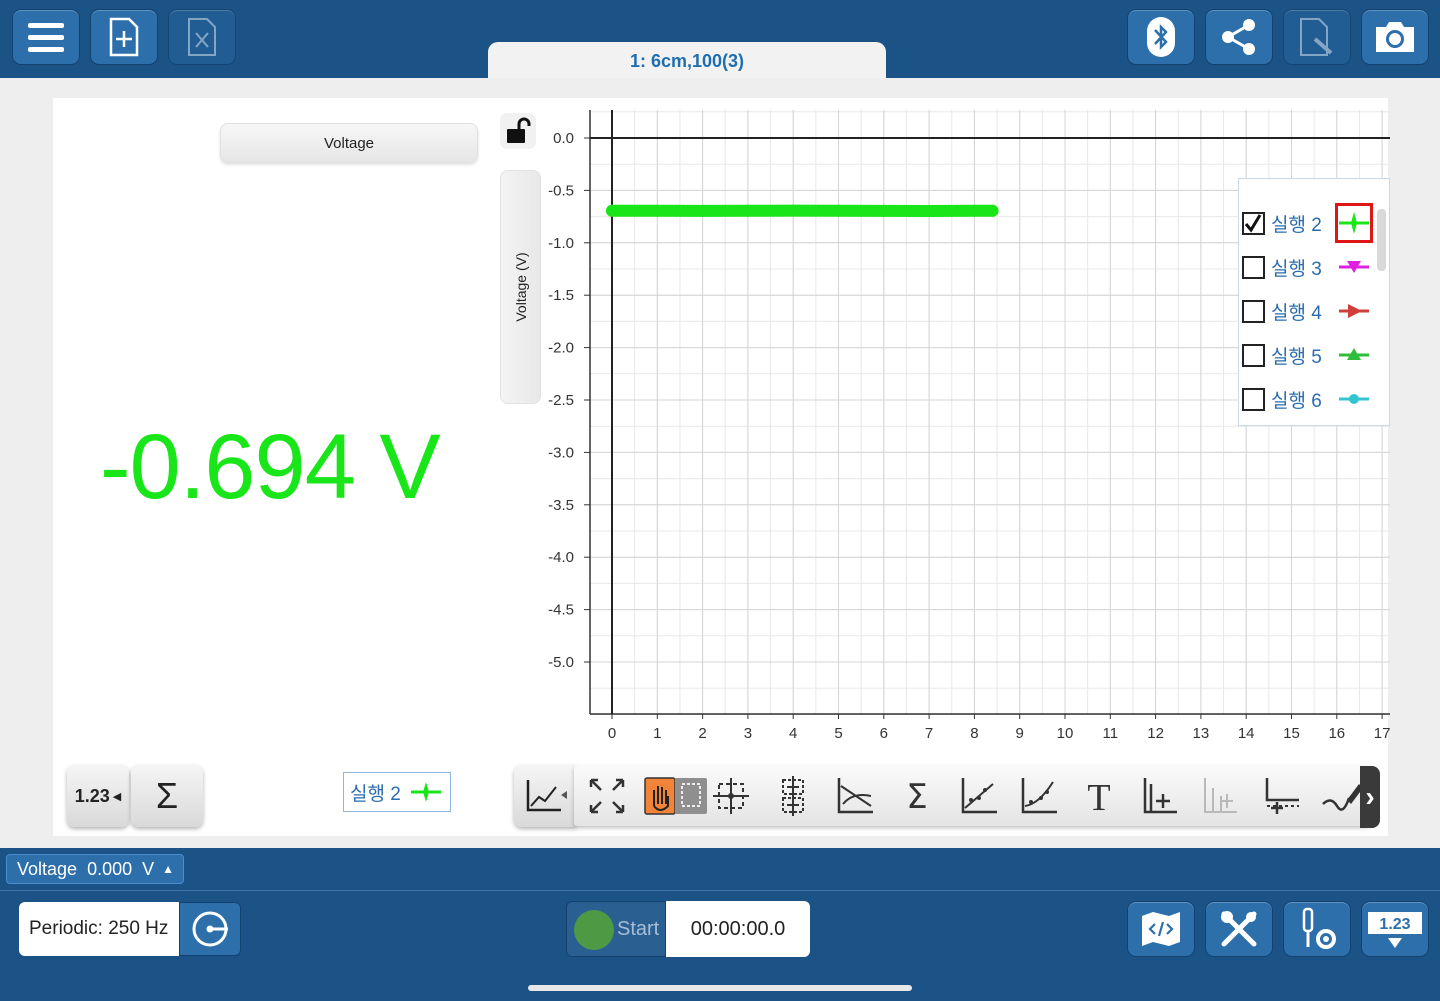 The image size is (1440, 1001). Describe the element at coordinates (1314, 311) in the screenshot. I see `legend-item: 실행 4` at that location.